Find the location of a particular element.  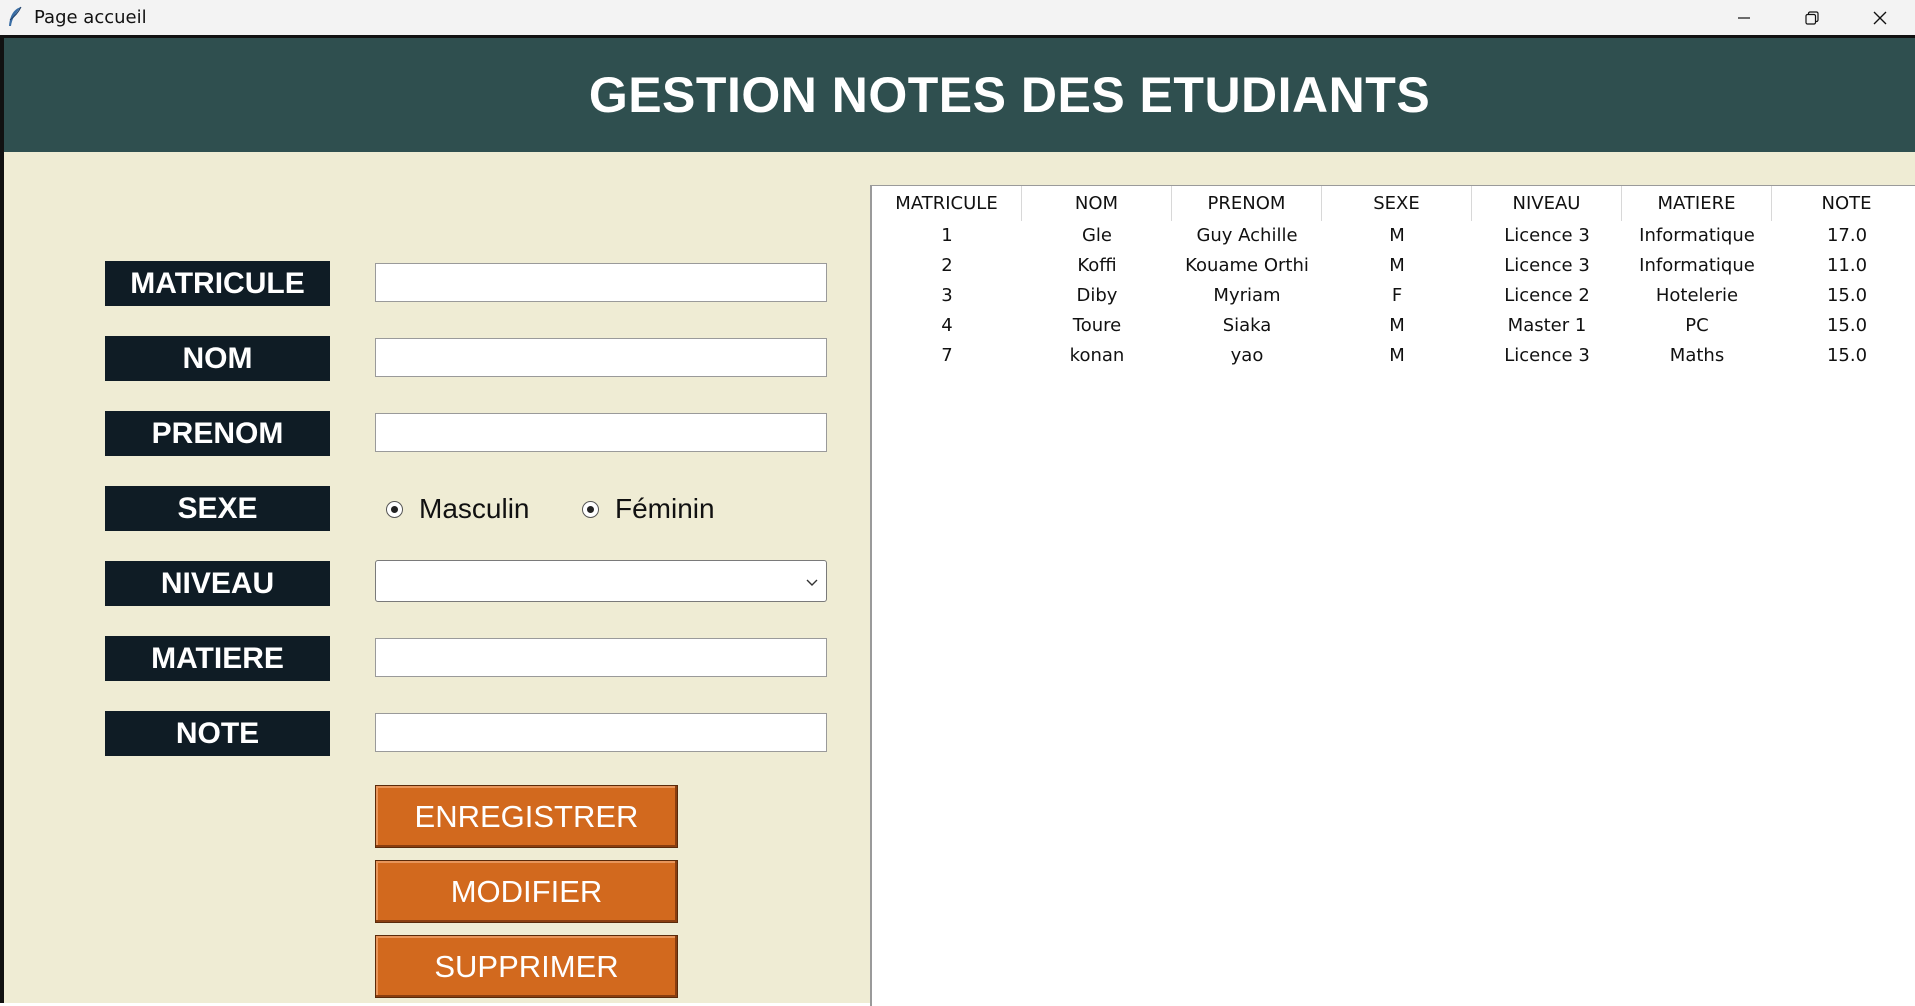

radio-masculin: Masculin is located at coordinates (457, 509).